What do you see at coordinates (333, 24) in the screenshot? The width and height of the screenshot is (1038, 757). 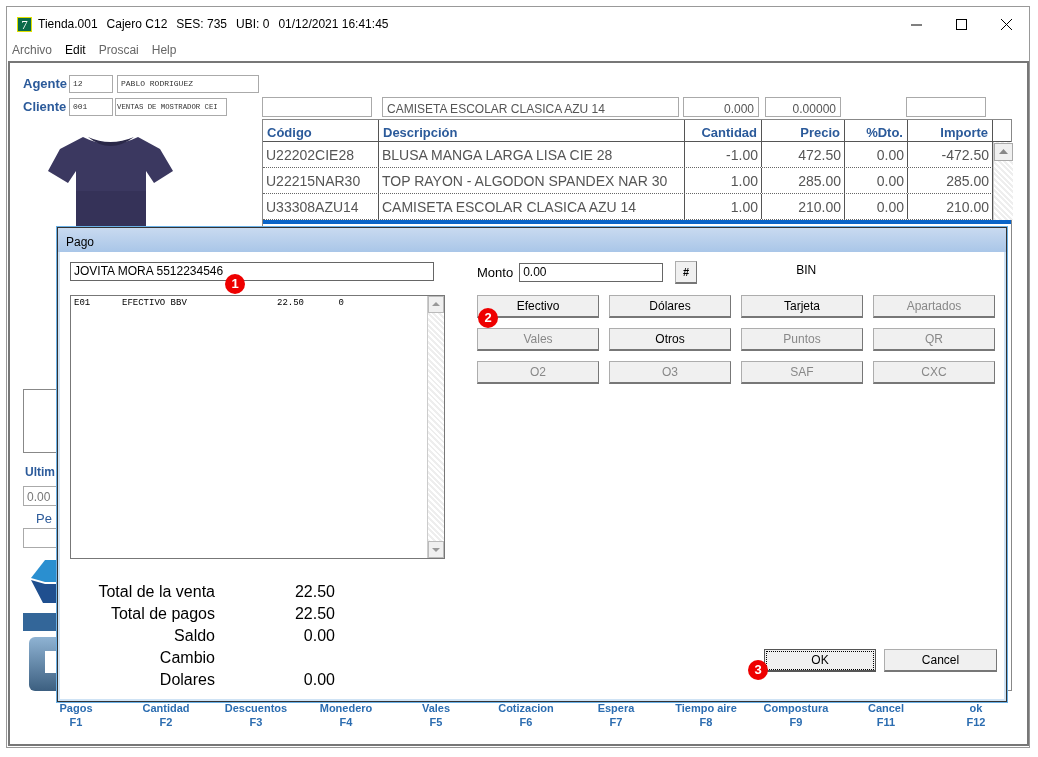 I see `window-title: 01/12/2021 16:41:45` at bounding box center [333, 24].